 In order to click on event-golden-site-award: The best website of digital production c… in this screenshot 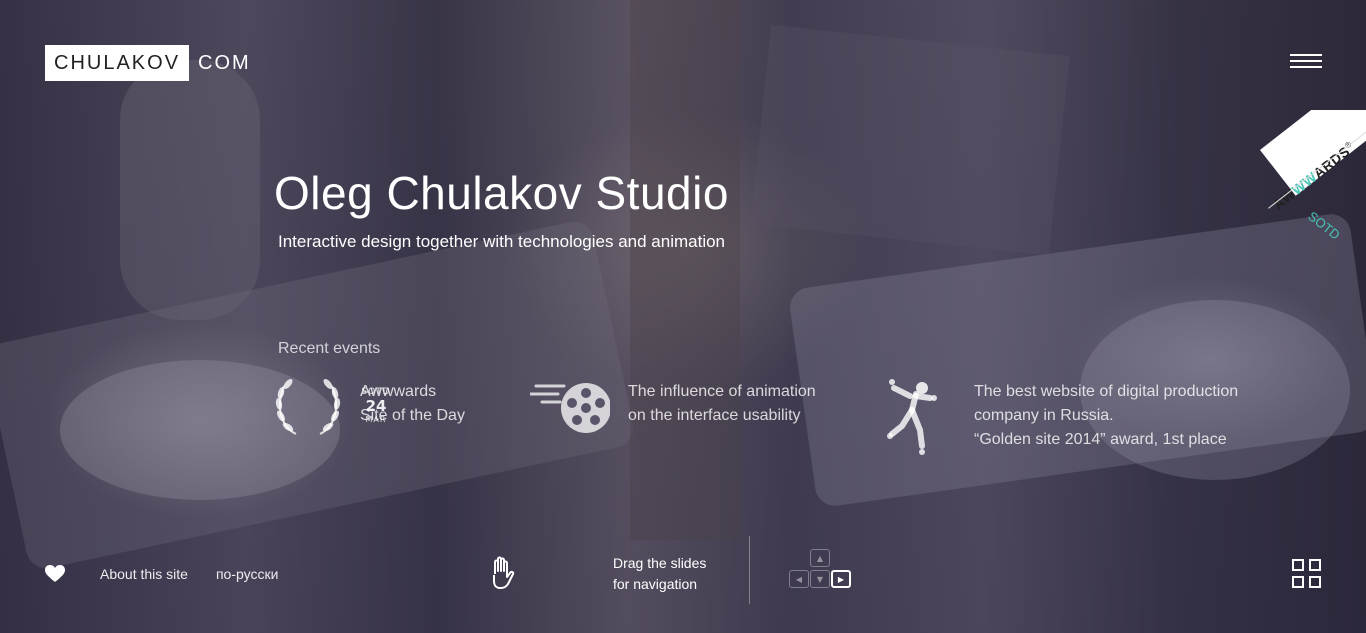, I will do `click(1061, 415)`.